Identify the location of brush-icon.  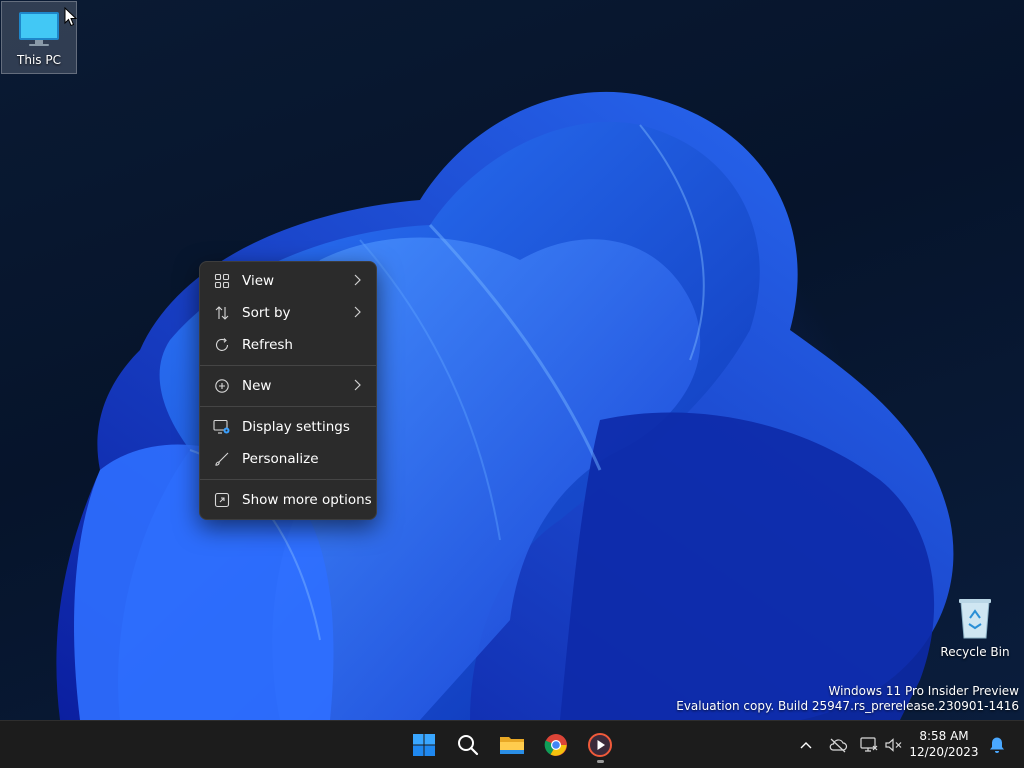
(222, 459).